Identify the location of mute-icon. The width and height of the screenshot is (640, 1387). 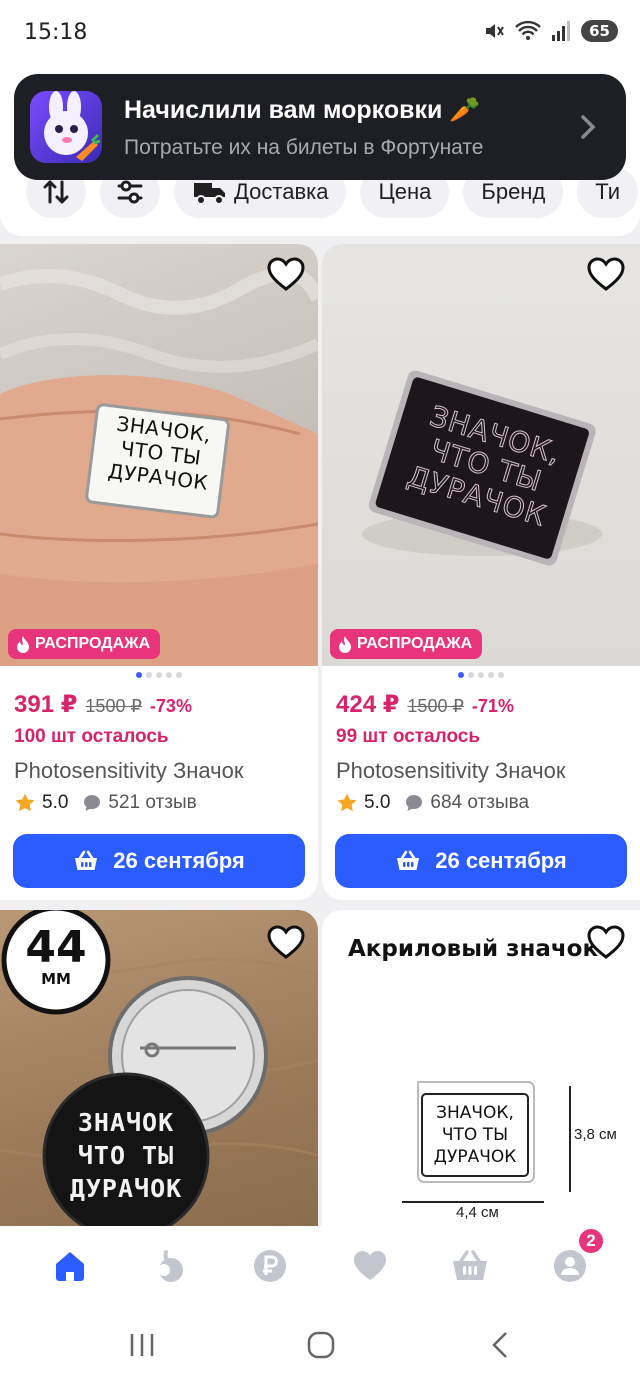
(495, 31).